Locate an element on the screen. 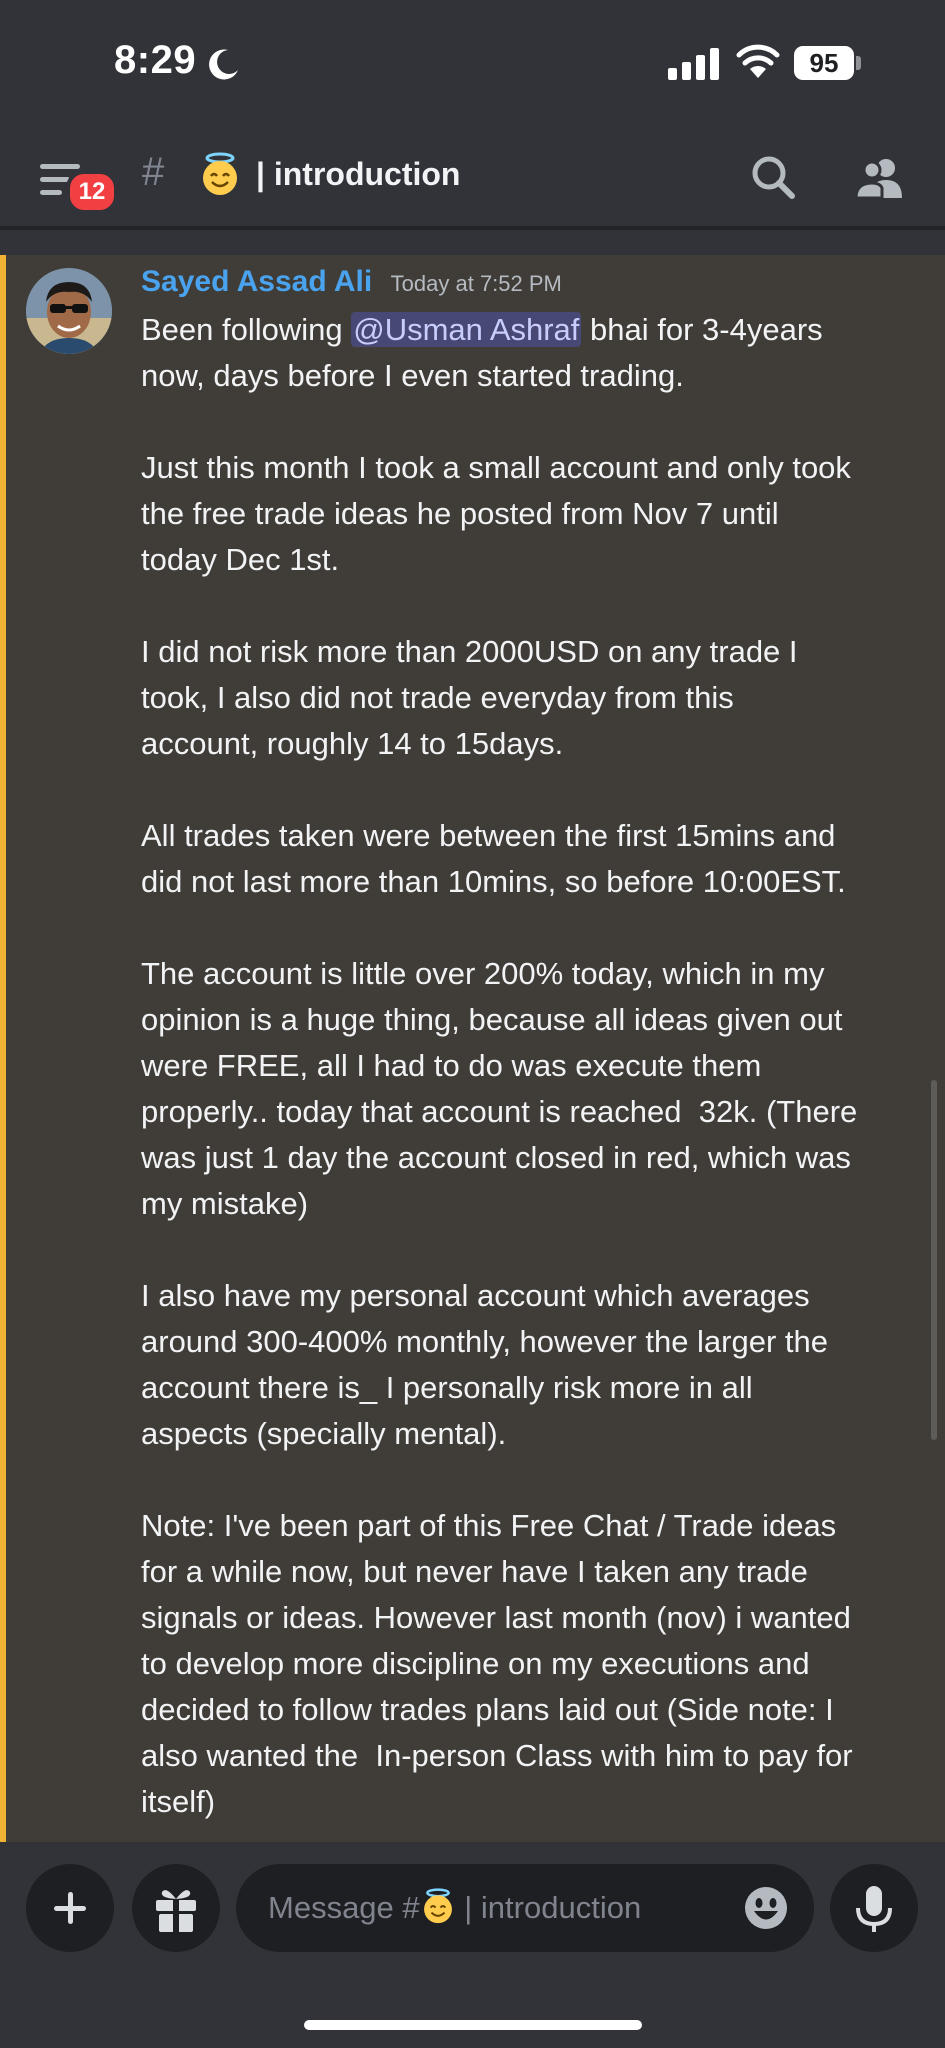 This screenshot has width=945, height=2048. message-timestamp: Today at 7:52 PM is located at coordinates (476, 283).